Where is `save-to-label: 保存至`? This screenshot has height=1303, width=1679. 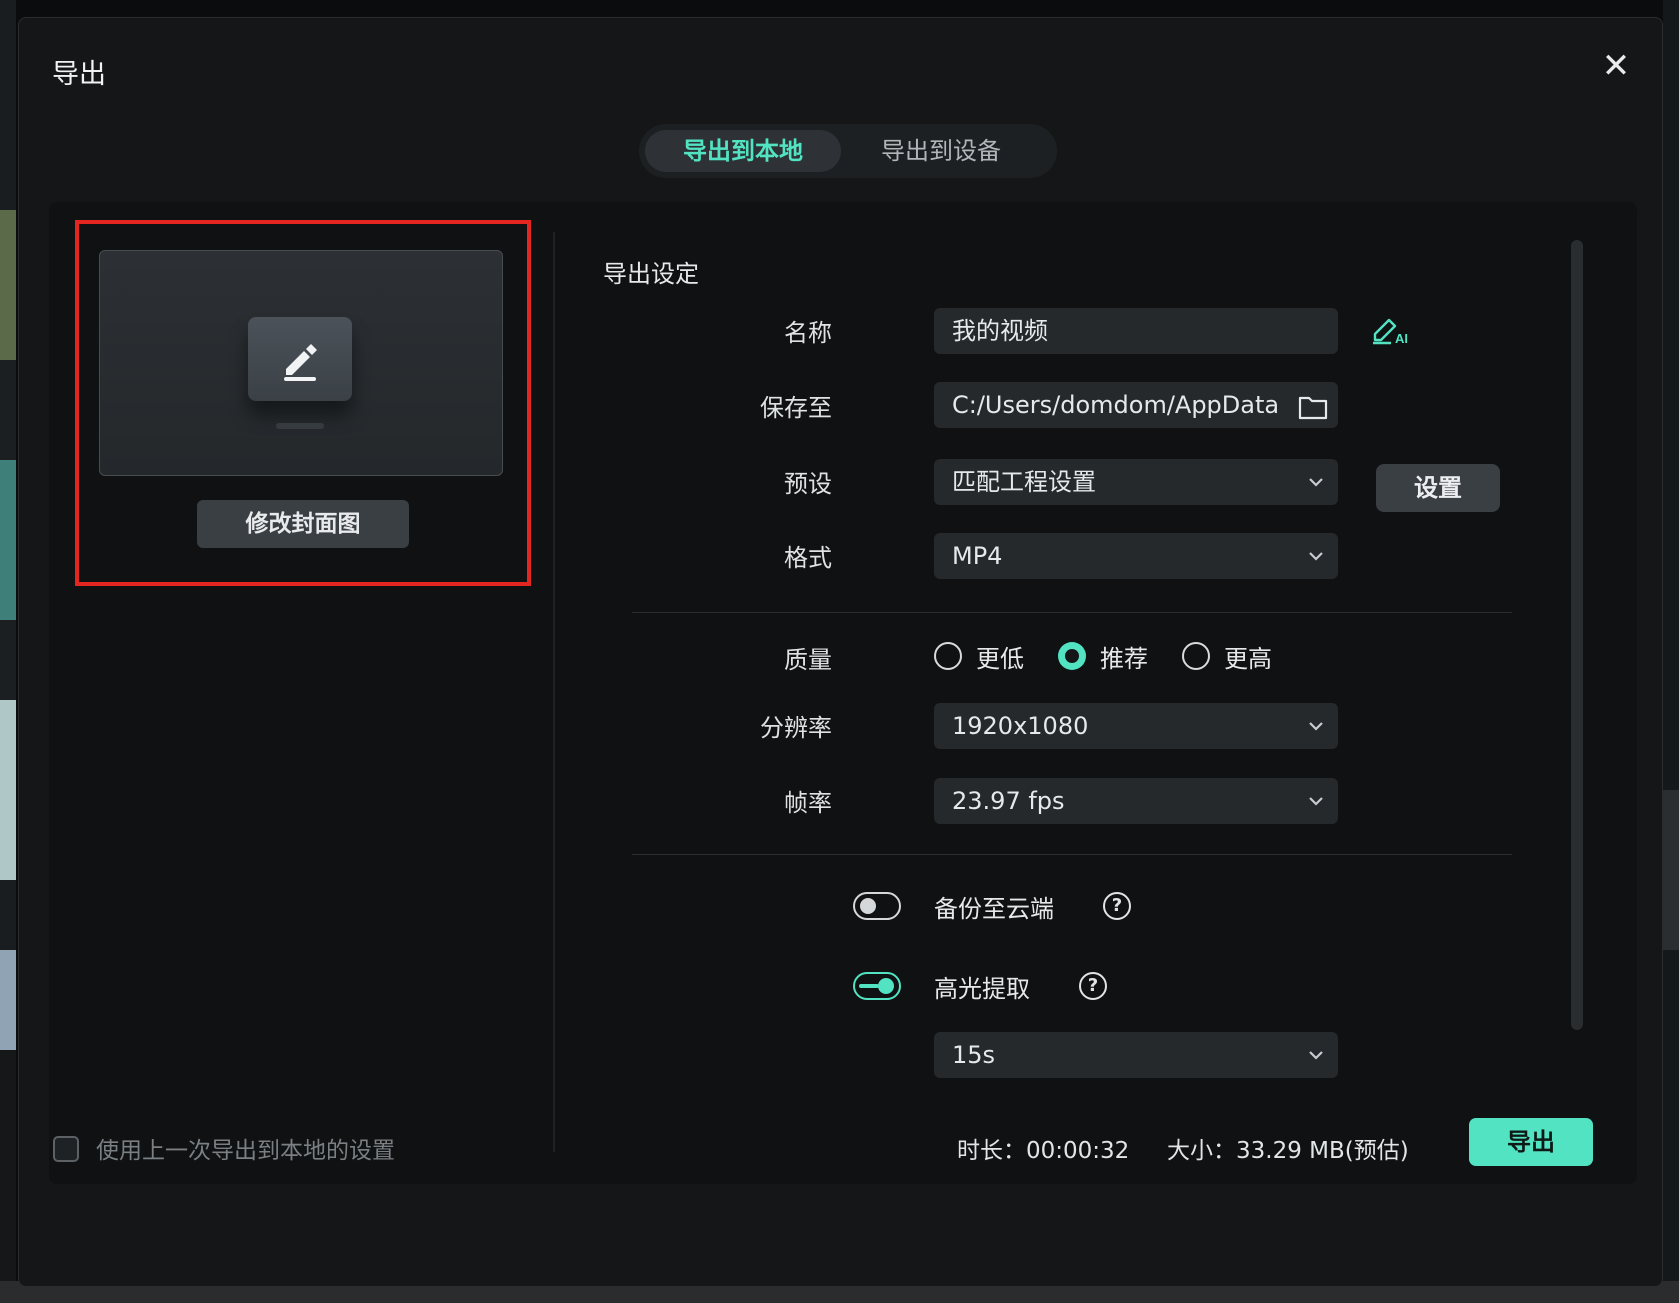 save-to-label: 保存至 is located at coordinates (796, 408).